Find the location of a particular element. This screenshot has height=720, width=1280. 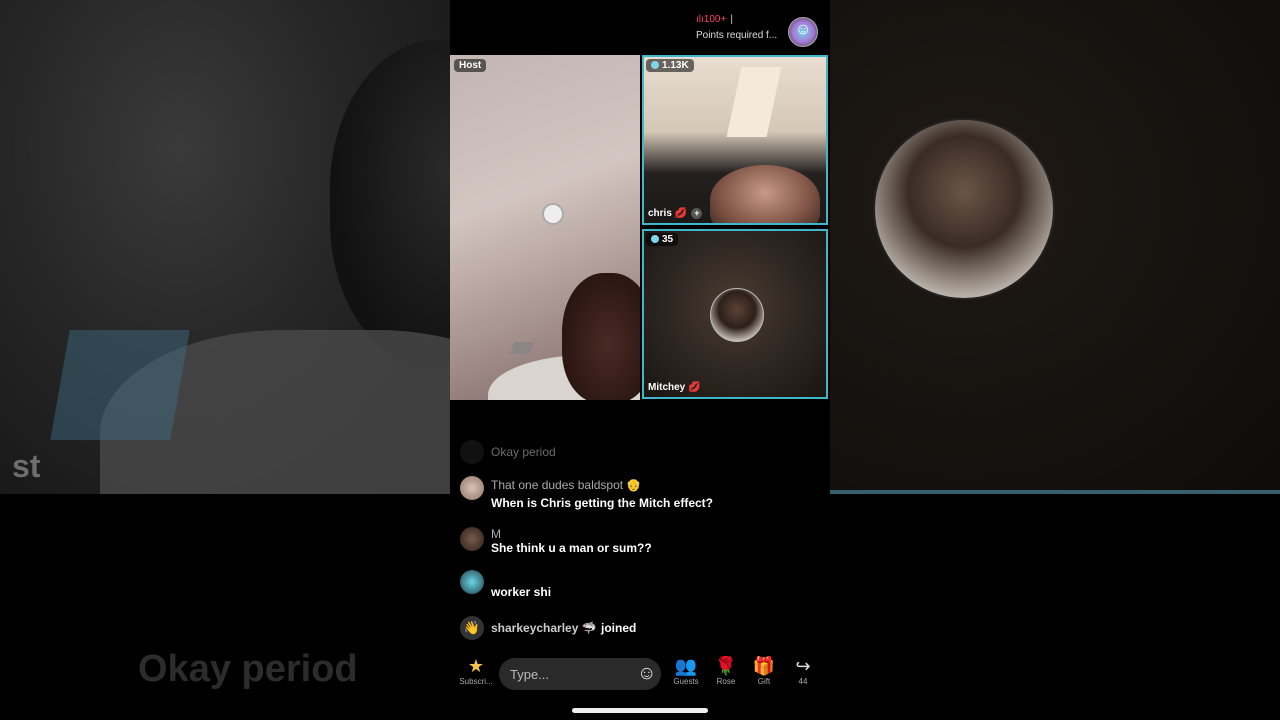

guest-name: Mitchey is located at coordinates (667, 387).